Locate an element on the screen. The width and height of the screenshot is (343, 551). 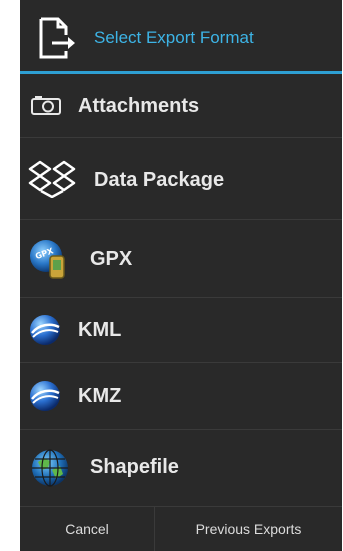
format-label: KMZ is located at coordinates (100, 396).